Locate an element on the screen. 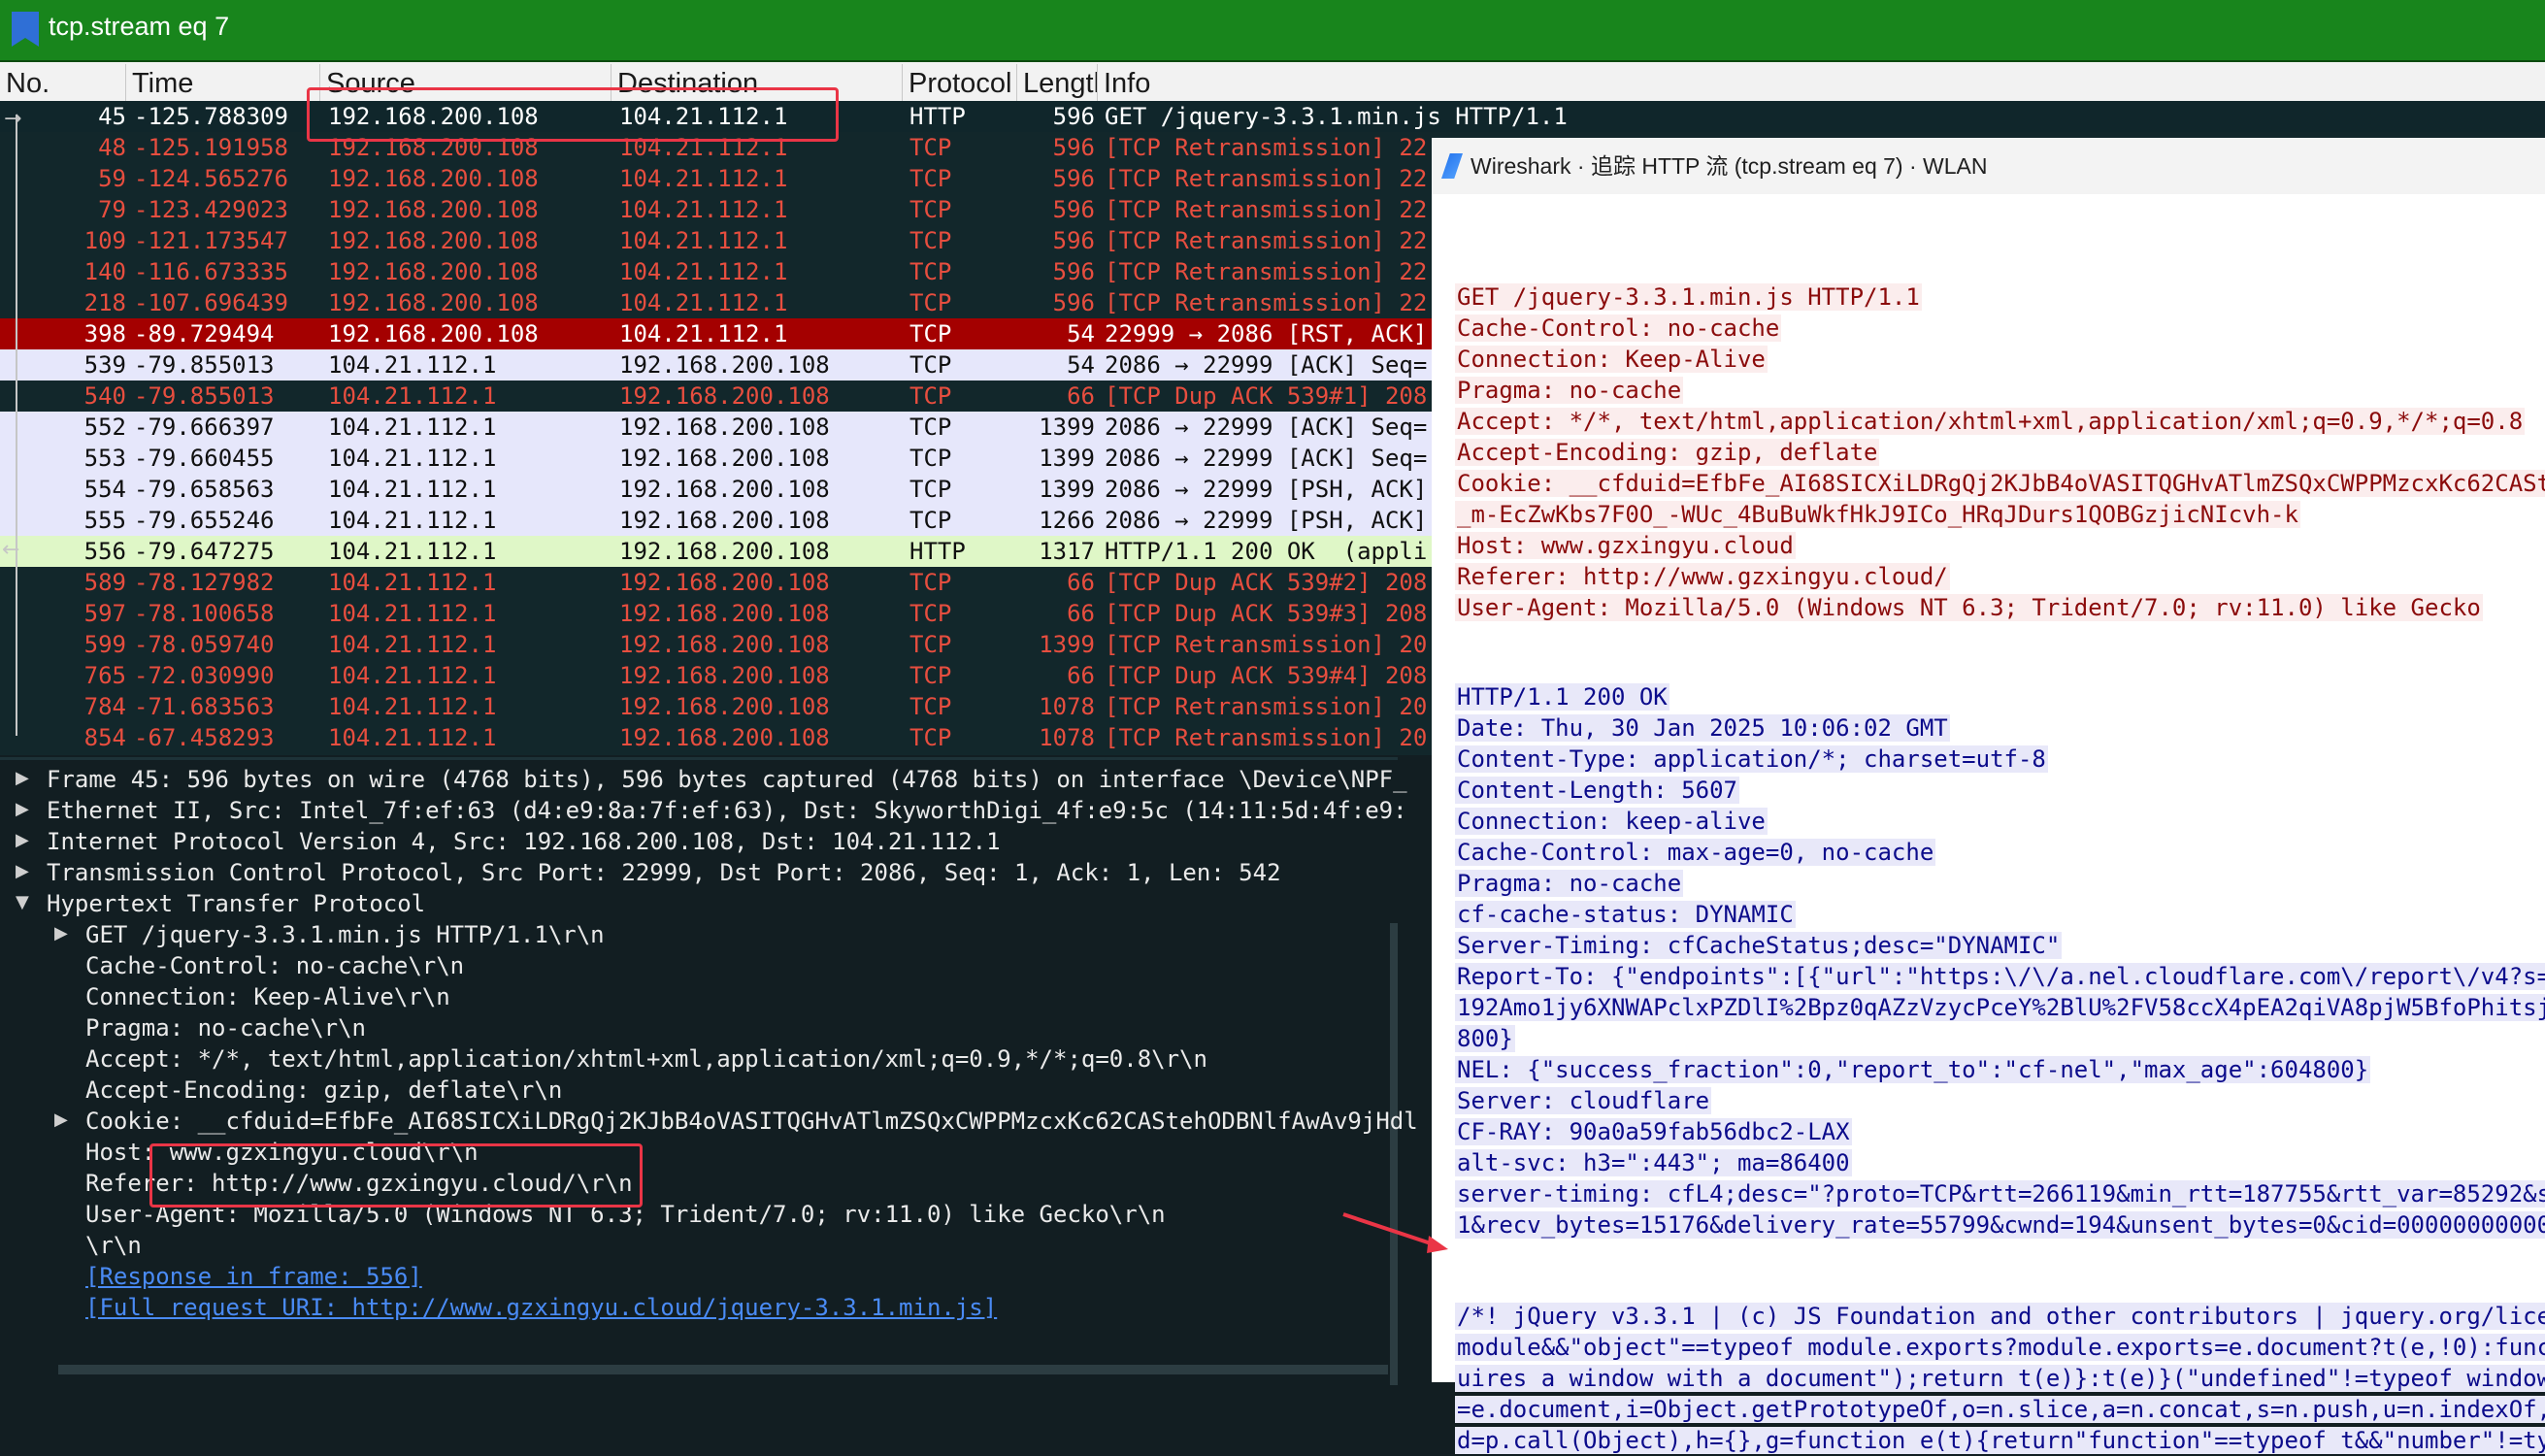 The image size is (2545, 1456). client-stream-text: Cache-Control: no-cache is located at coordinates (1618, 328).